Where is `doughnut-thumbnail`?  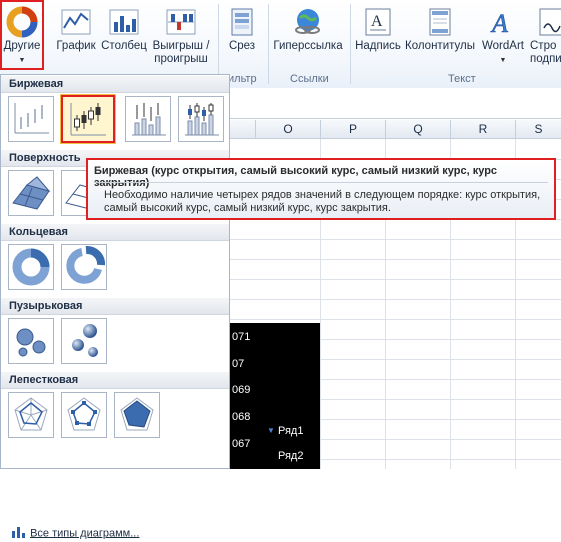 doughnut-thumbnail is located at coordinates (31, 267).